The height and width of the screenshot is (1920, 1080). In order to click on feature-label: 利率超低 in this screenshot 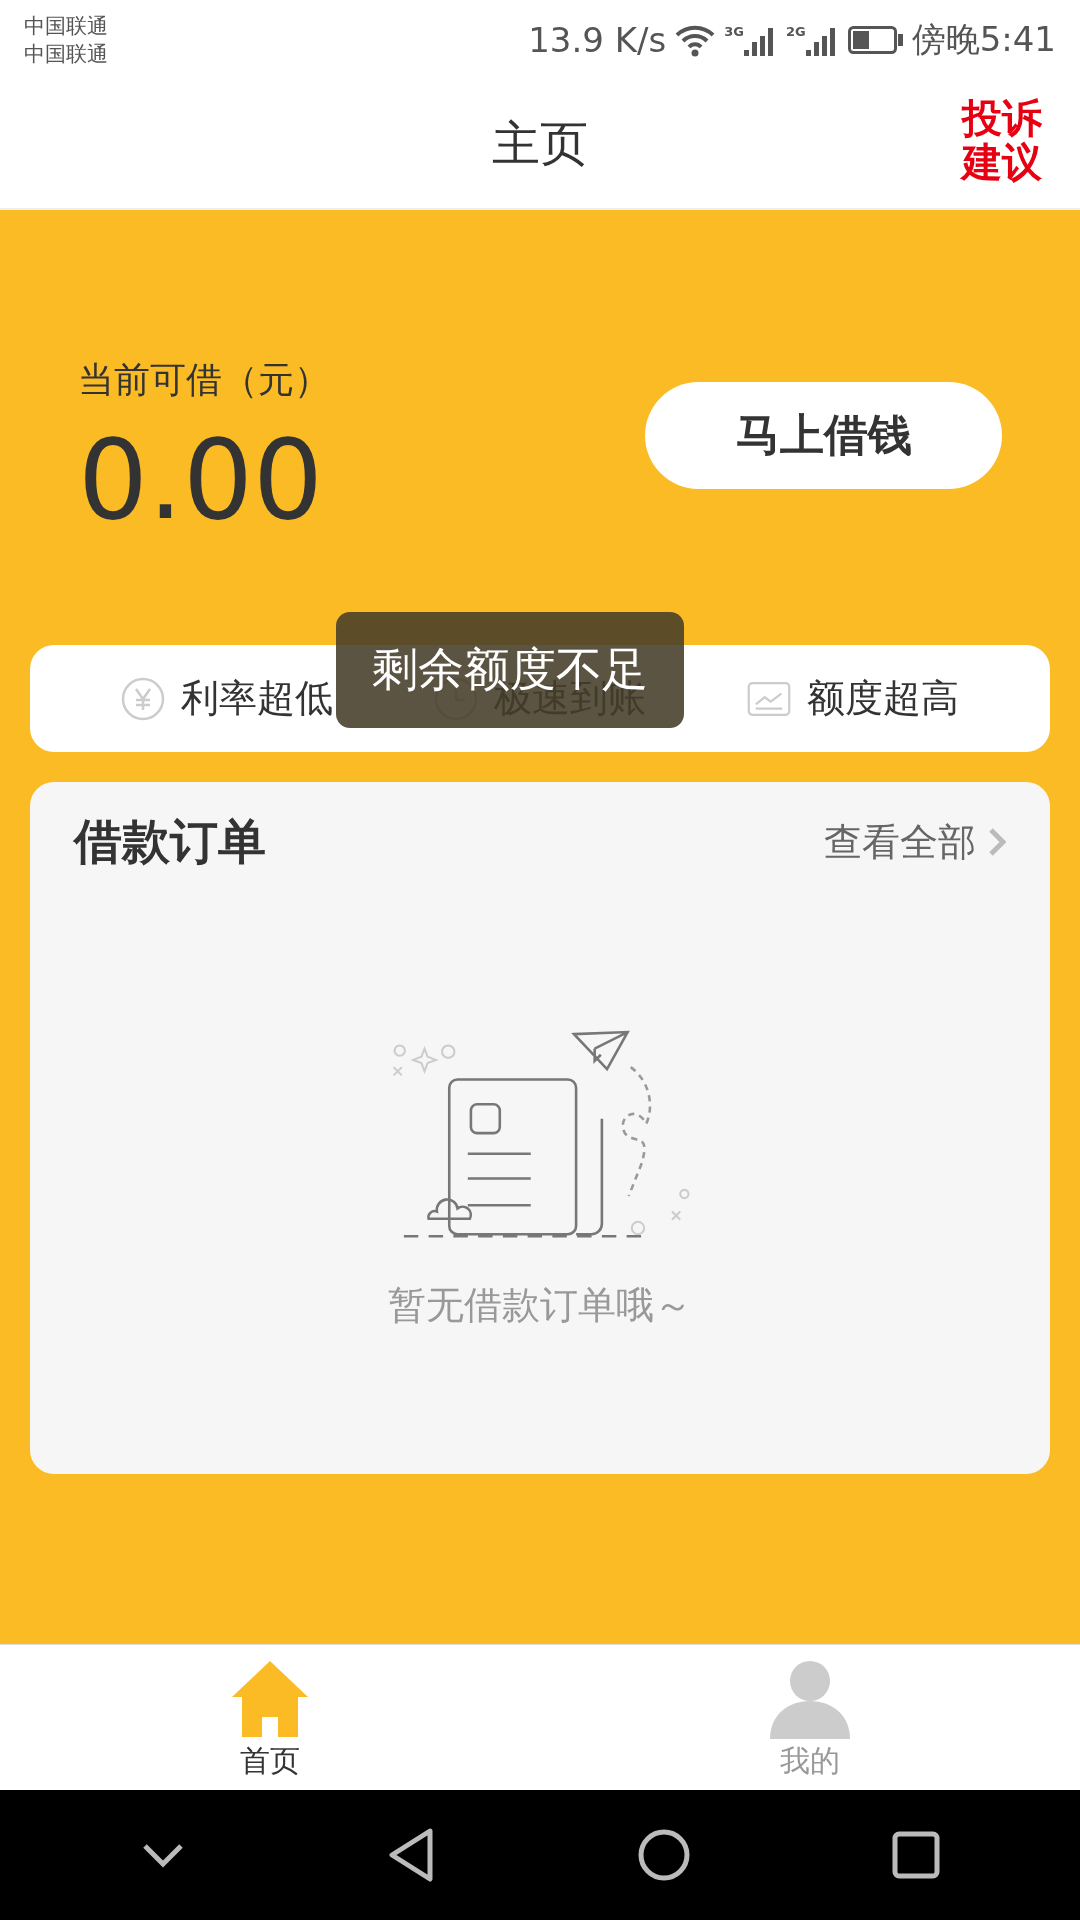, I will do `click(256, 698)`.